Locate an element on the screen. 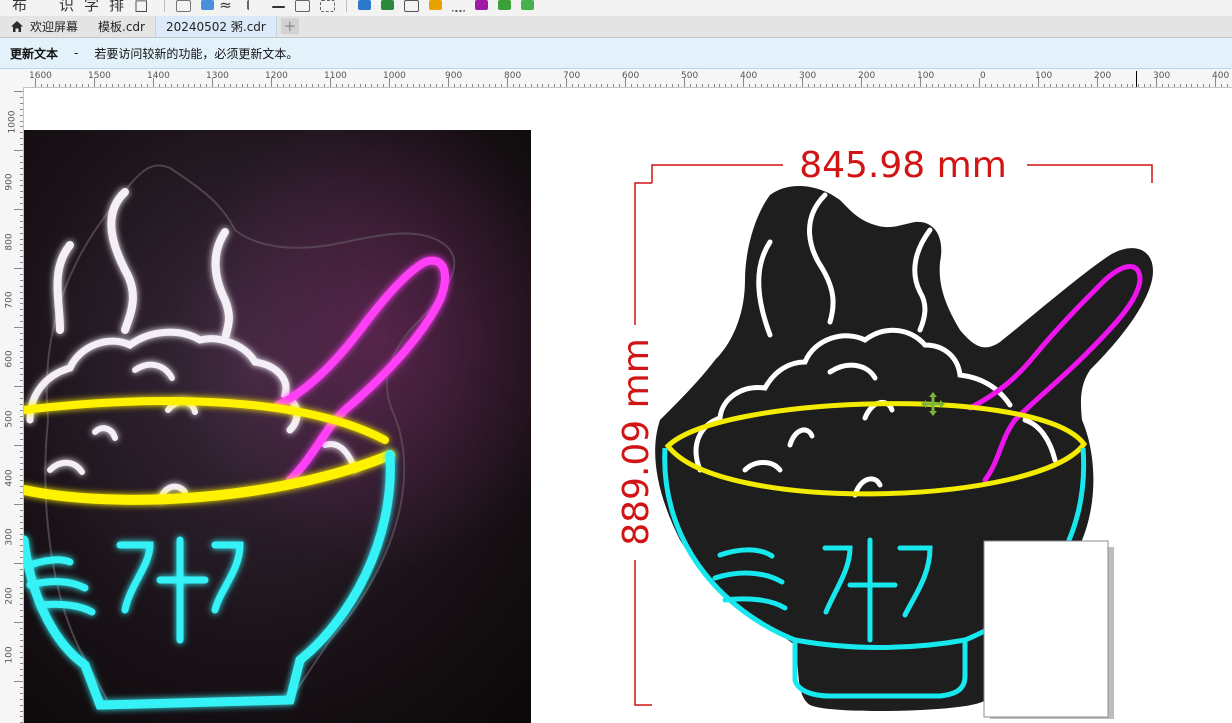 Image resolution: width=1232 pixels, height=723 pixels. ruler-label: 1300 is located at coordinates (217, 76).